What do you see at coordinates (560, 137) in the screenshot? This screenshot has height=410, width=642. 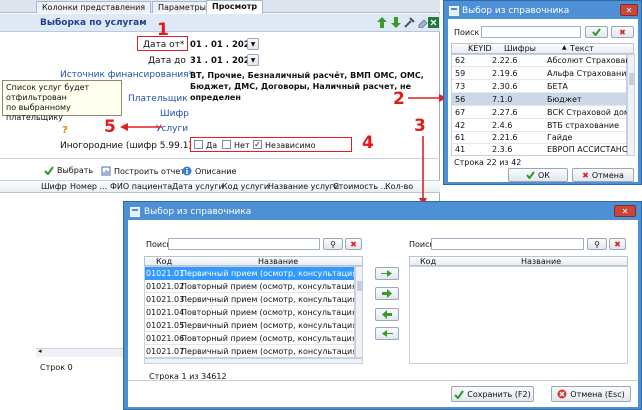 I see `cell-text: Гайде` at bounding box center [560, 137].